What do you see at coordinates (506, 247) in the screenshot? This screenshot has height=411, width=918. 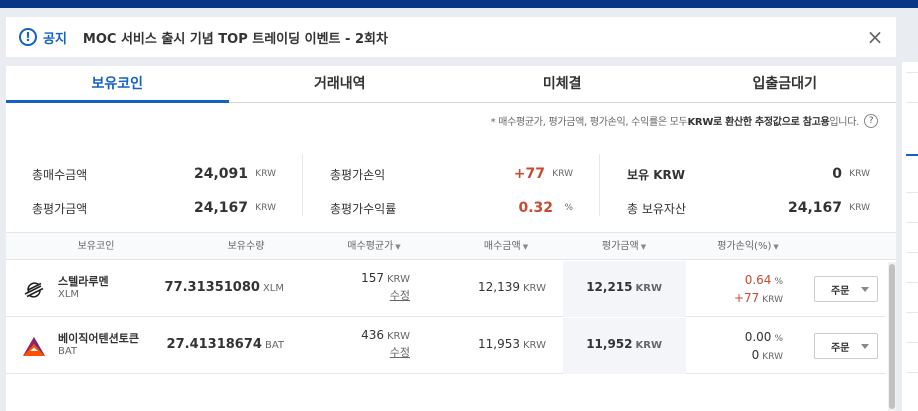 I see `header-buy: 매수금액 ▼` at bounding box center [506, 247].